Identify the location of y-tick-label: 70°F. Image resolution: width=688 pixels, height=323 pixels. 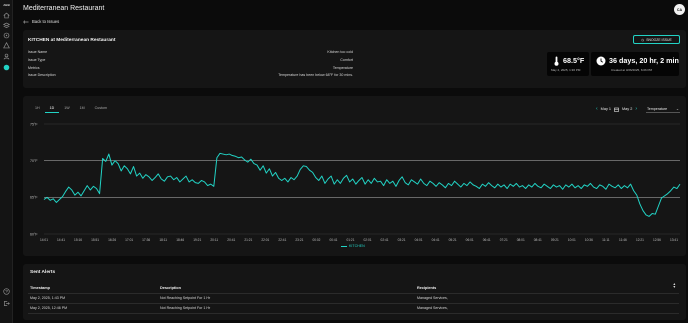
(34, 161).